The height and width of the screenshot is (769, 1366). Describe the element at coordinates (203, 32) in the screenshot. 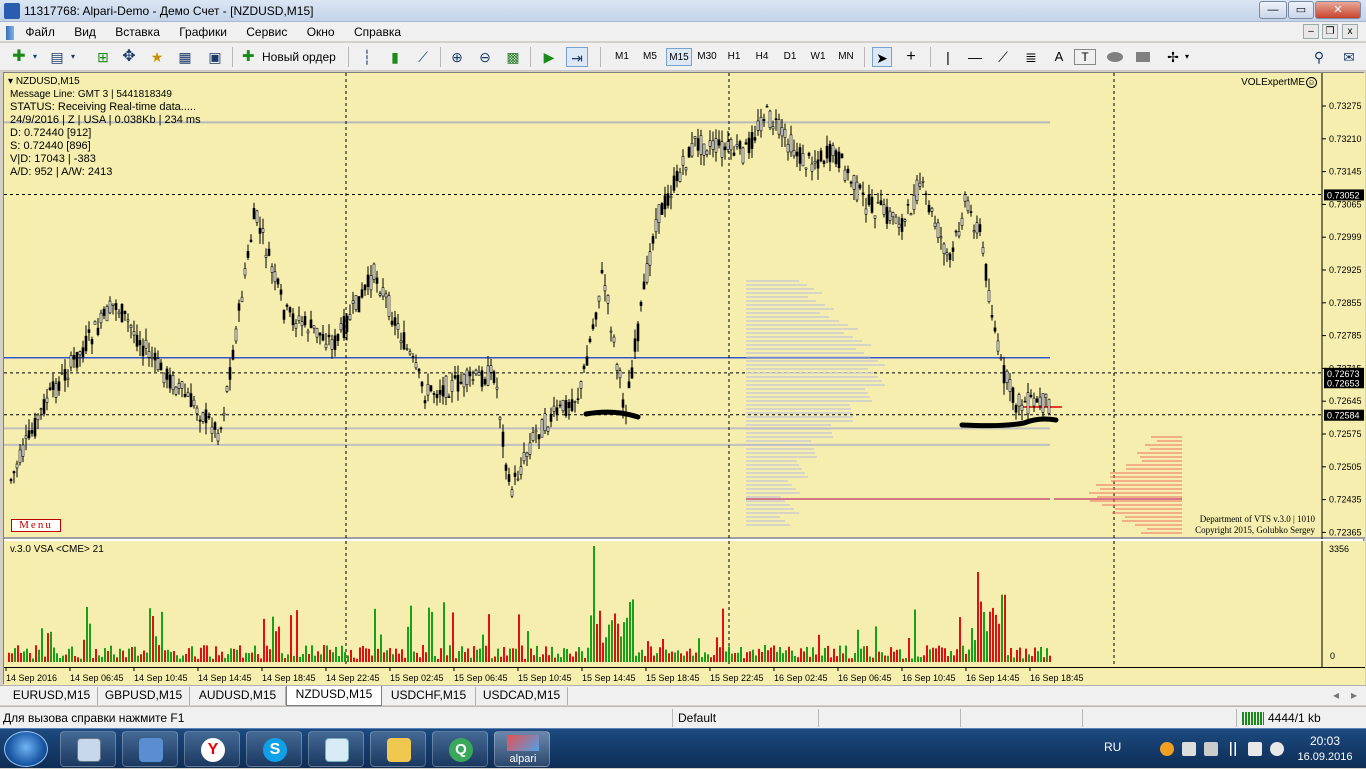

I see `menu-charts: Графики` at that location.